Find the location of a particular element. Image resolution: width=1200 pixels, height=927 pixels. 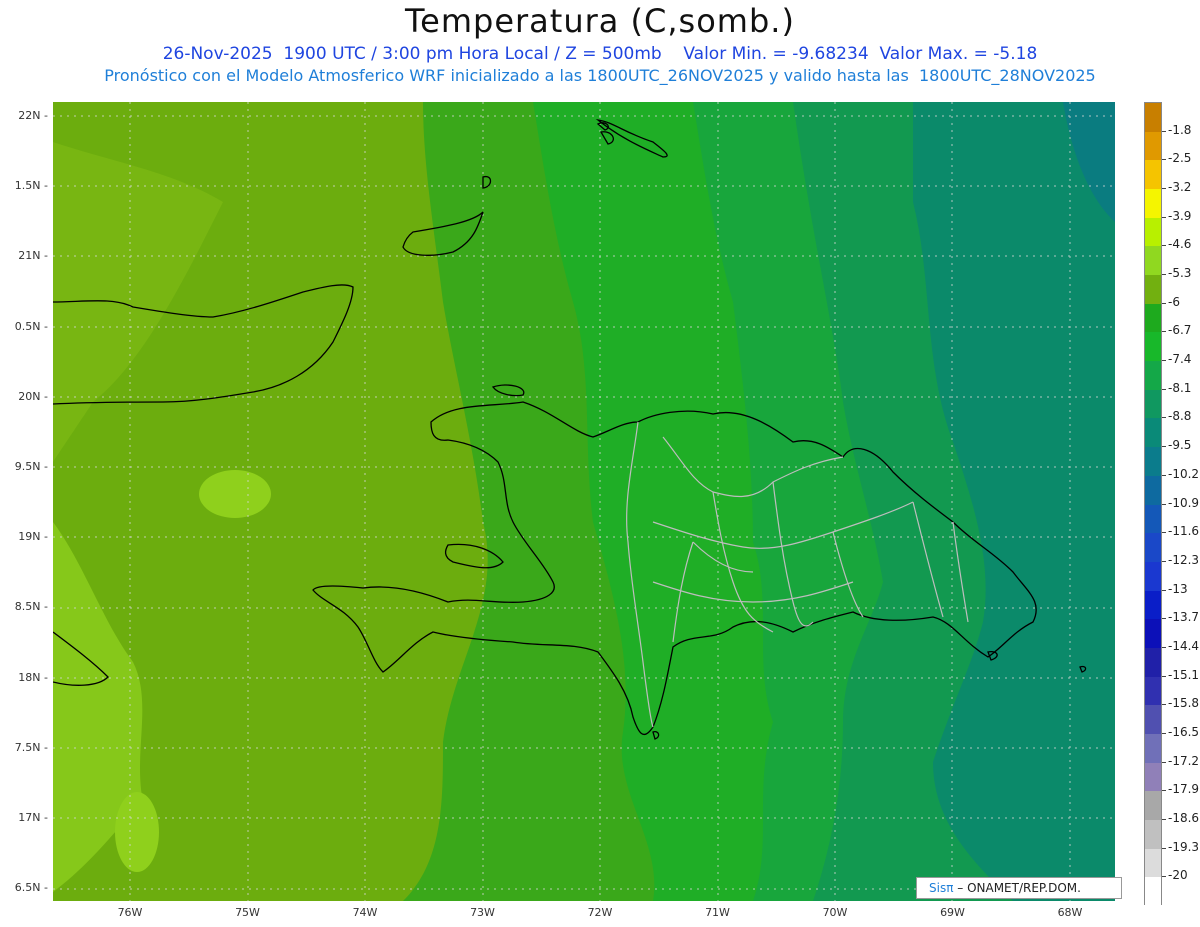

colorbar-label: -20 is located at coordinates (1178, 875).